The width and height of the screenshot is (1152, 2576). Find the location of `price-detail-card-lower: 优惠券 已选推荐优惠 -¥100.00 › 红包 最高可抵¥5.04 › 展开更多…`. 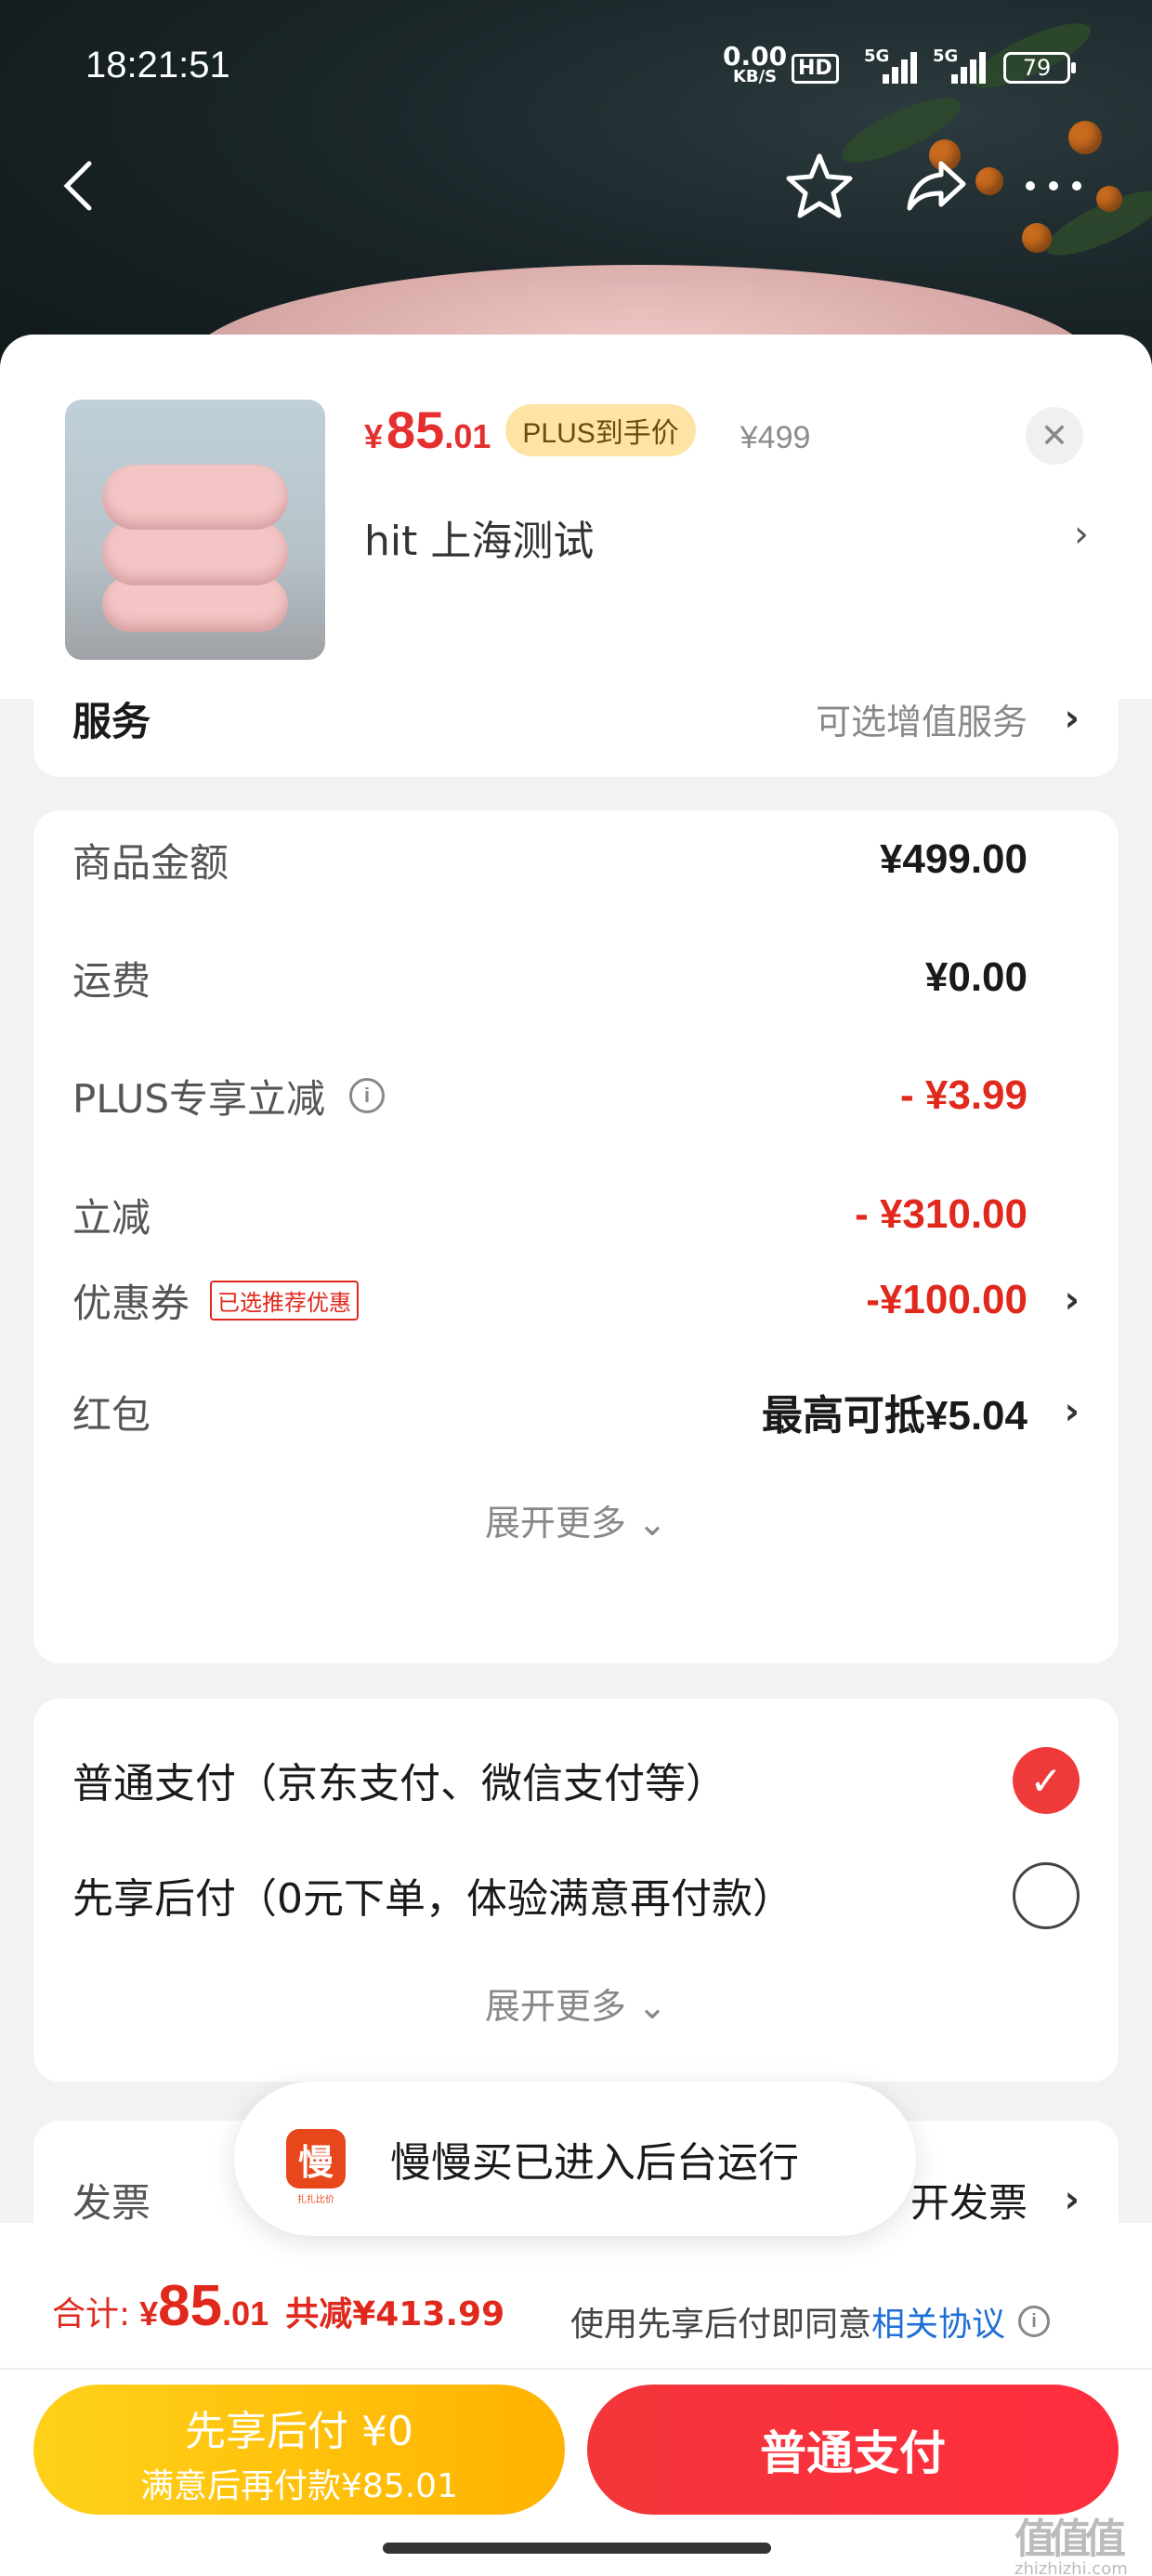

price-detail-card-lower: 优惠券 已选推荐优惠 -¥100.00 › 红包 最高可抵¥5.04 › 展开更多… is located at coordinates (576, 1463).